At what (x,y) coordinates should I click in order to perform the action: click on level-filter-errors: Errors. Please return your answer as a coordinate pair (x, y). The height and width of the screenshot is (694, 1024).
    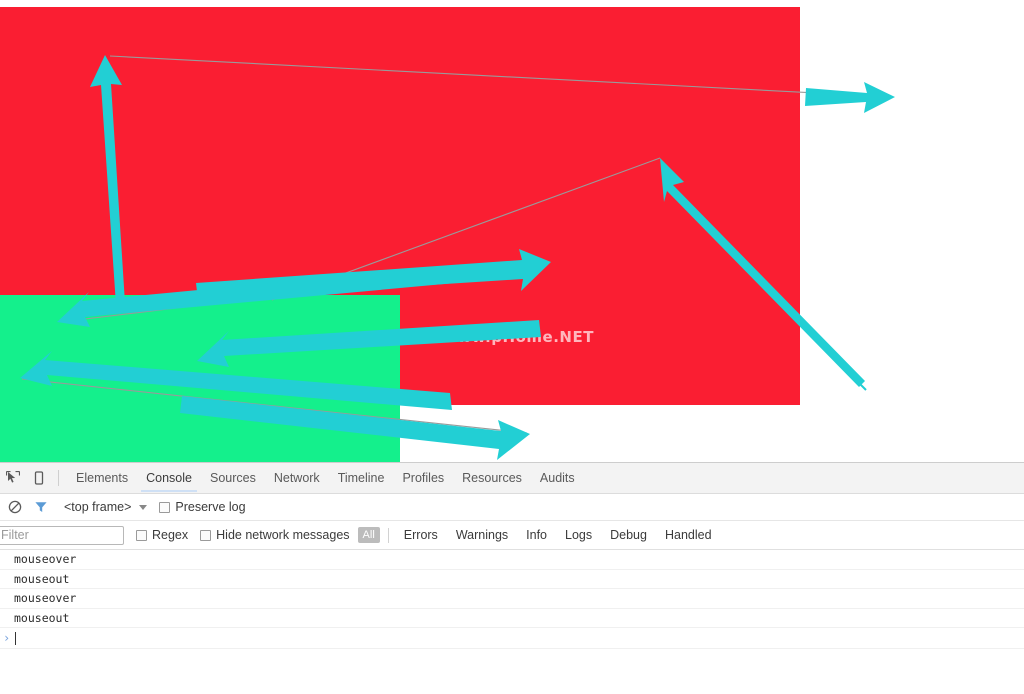
    Looking at the image, I should click on (421, 535).